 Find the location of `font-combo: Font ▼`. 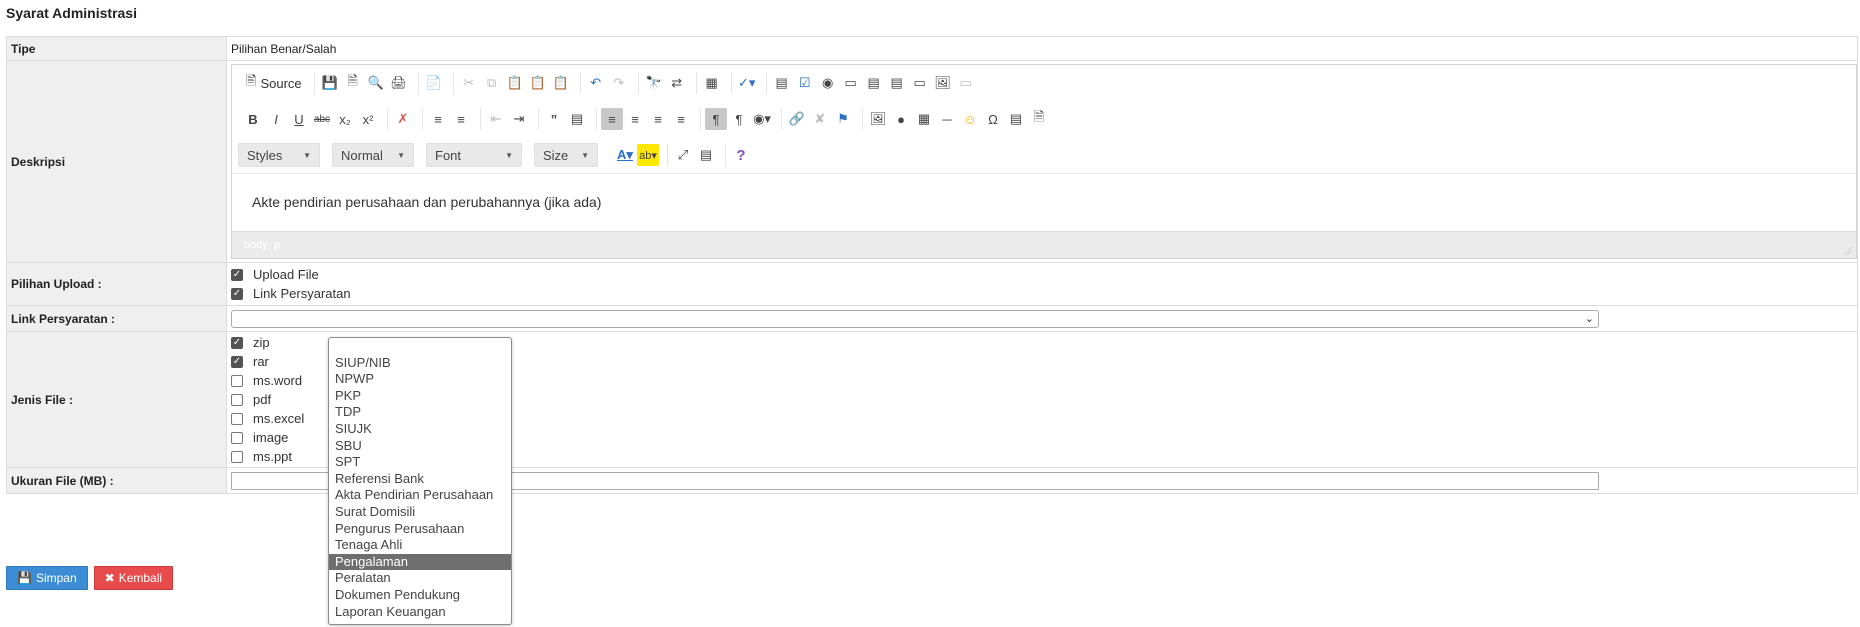

font-combo: Font ▼ is located at coordinates (474, 155).